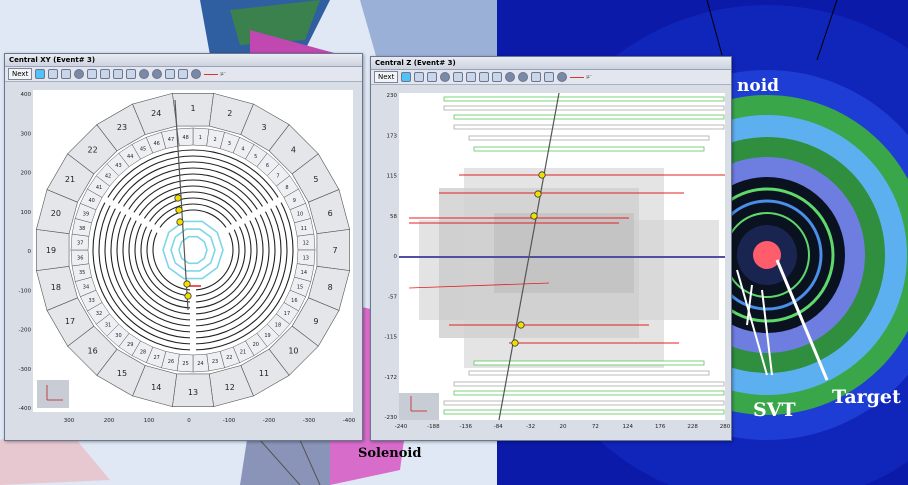 This screenshot has height=485, width=908. Describe the element at coordinates (130, 345) in the screenshot. I see `inner-sector-label: 29` at that location.